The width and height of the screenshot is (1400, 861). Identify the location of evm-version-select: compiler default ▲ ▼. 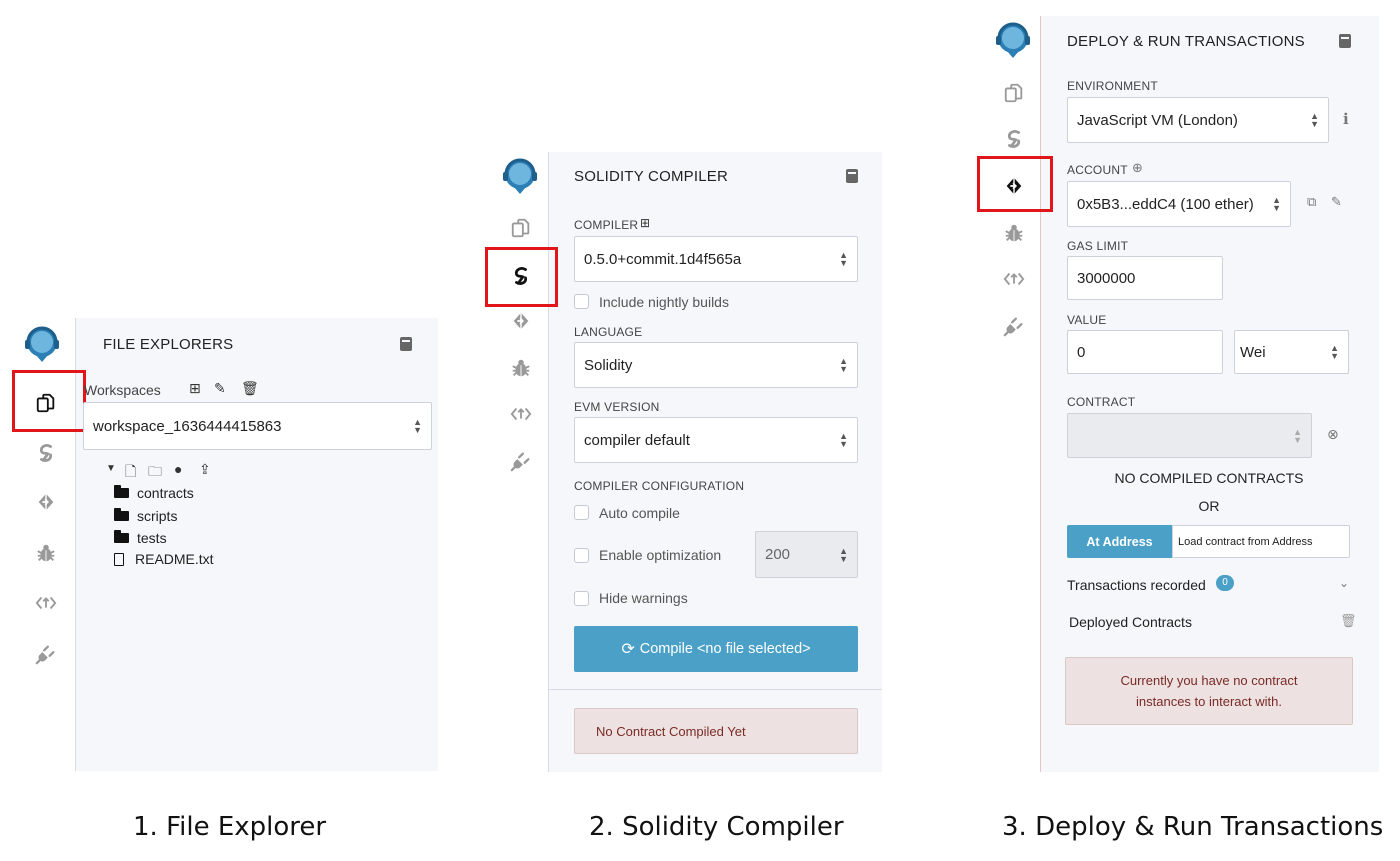
(716, 440).